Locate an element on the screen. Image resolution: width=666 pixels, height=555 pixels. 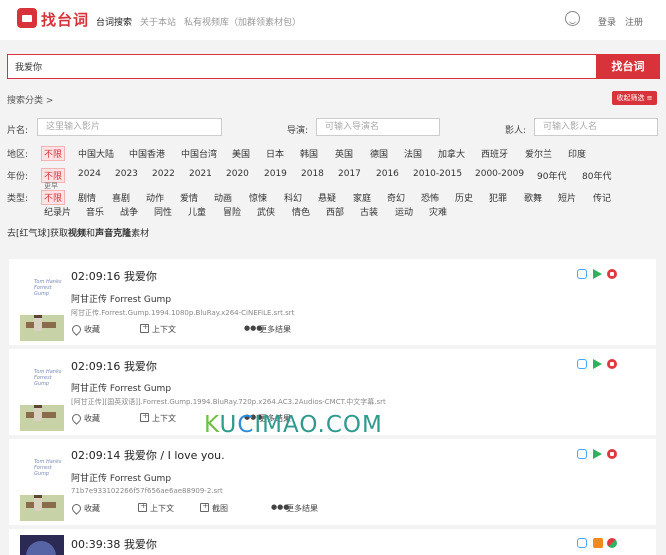
nav-subtitle-search: 台词搜索 is located at coordinates (114, 21).